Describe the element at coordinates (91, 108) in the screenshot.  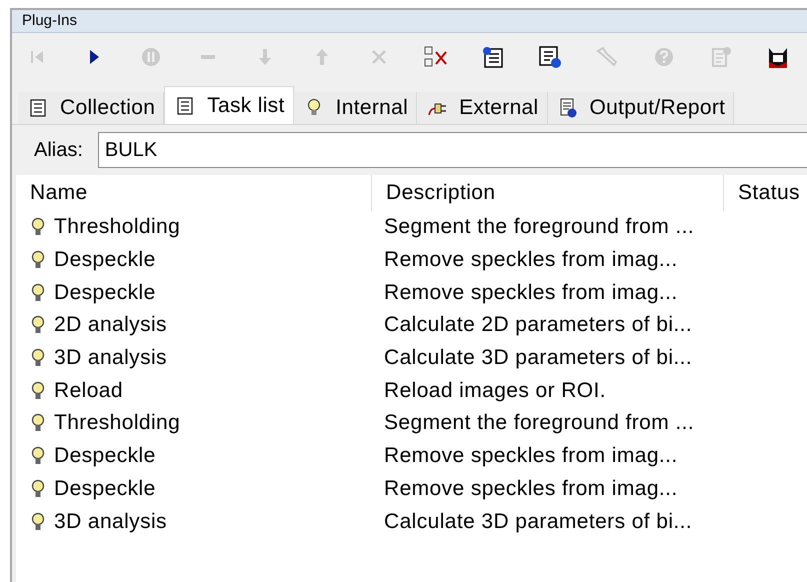
I see `tab: Collection` at that location.